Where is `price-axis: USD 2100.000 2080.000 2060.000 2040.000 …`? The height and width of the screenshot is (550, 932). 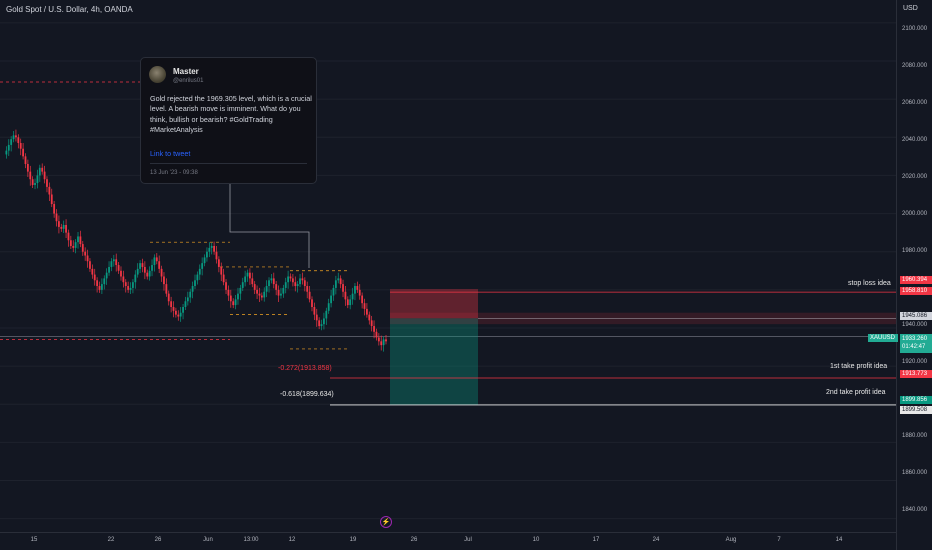 price-axis: USD 2100.000 2080.000 2060.000 2040.000 … is located at coordinates (914, 275).